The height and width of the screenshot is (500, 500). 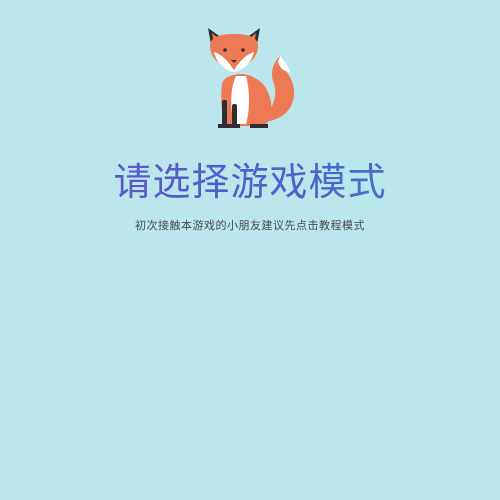 What do you see at coordinates (250, 77) in the screenshot?
I see `fox-mascot-icon` at bounding box center [250, 77].